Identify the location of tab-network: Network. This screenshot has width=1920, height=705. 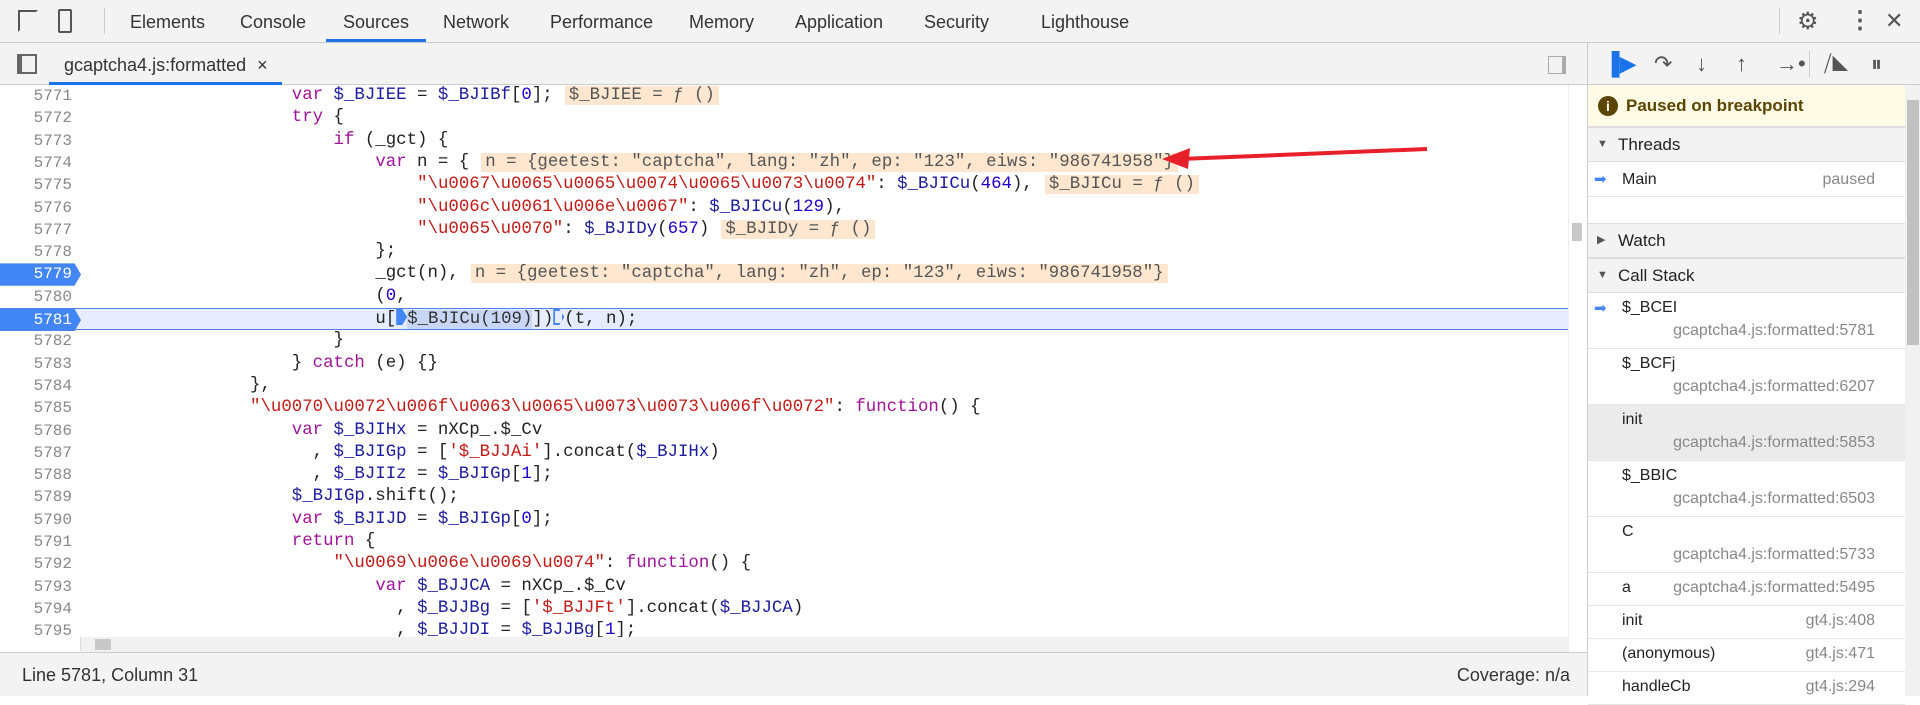
(476, 21).